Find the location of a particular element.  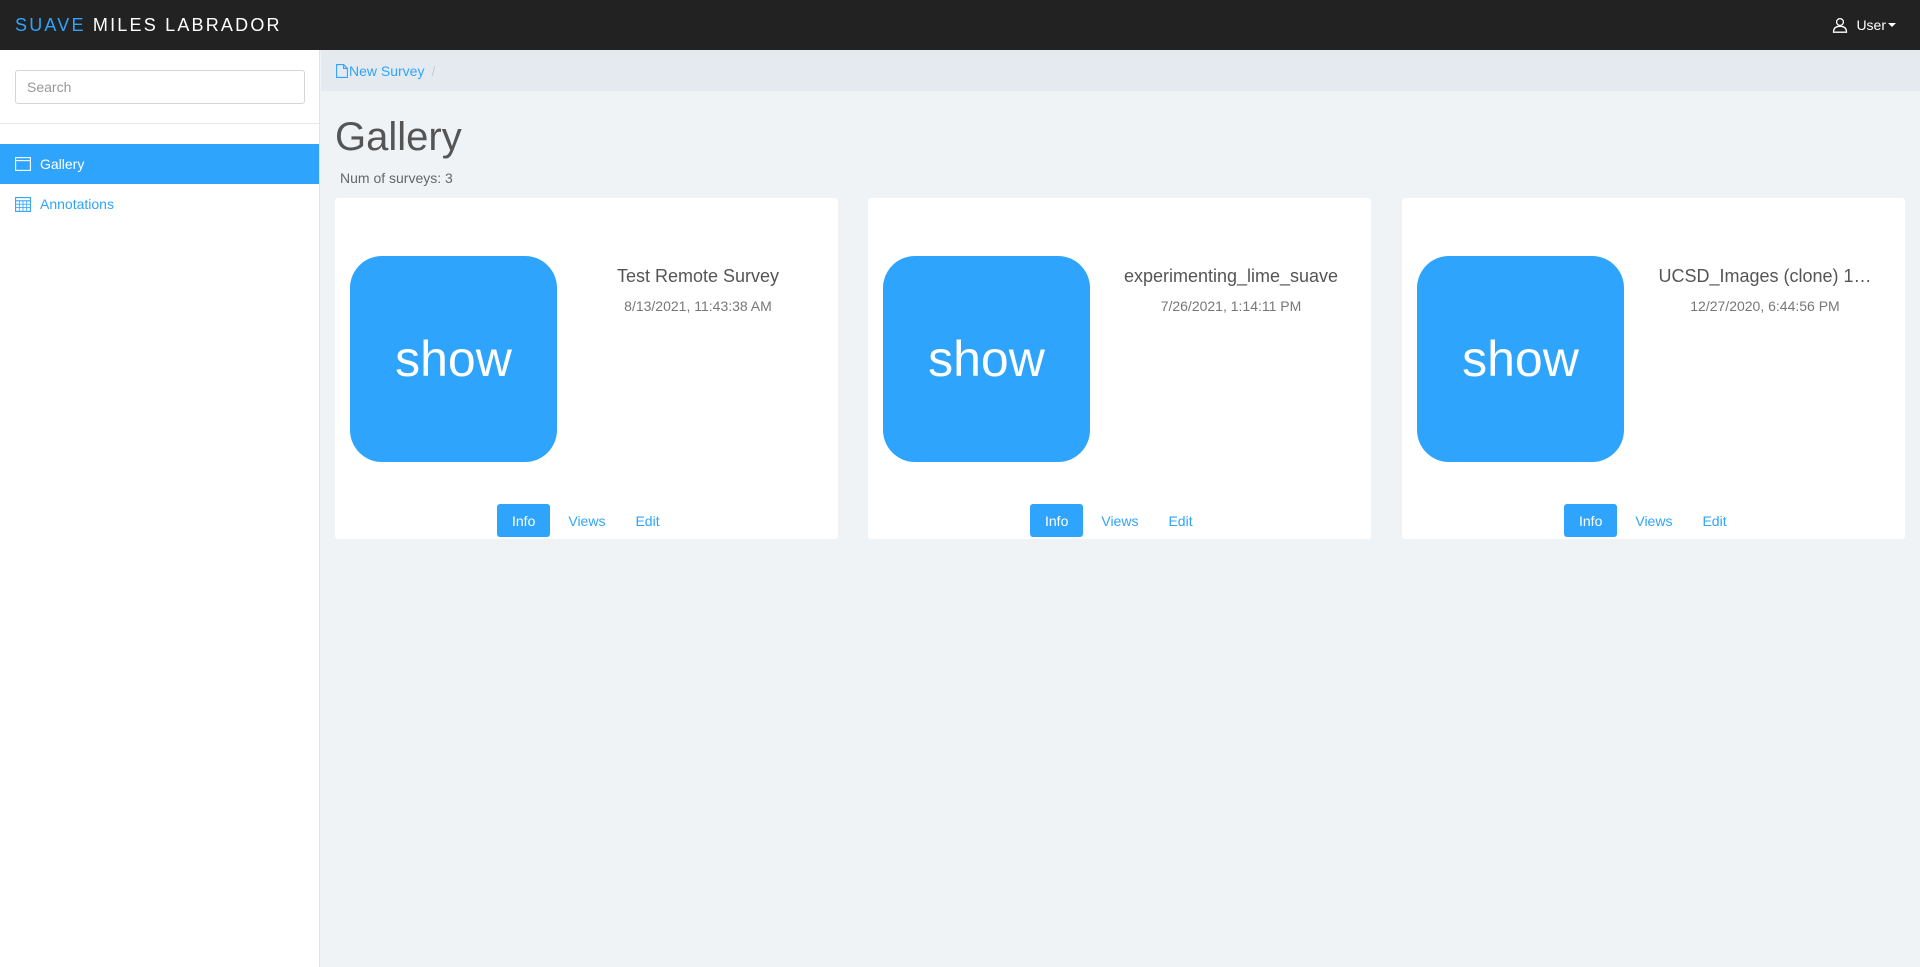

brand-name: MILES LABRADOR is located at coordinates (187, 25).